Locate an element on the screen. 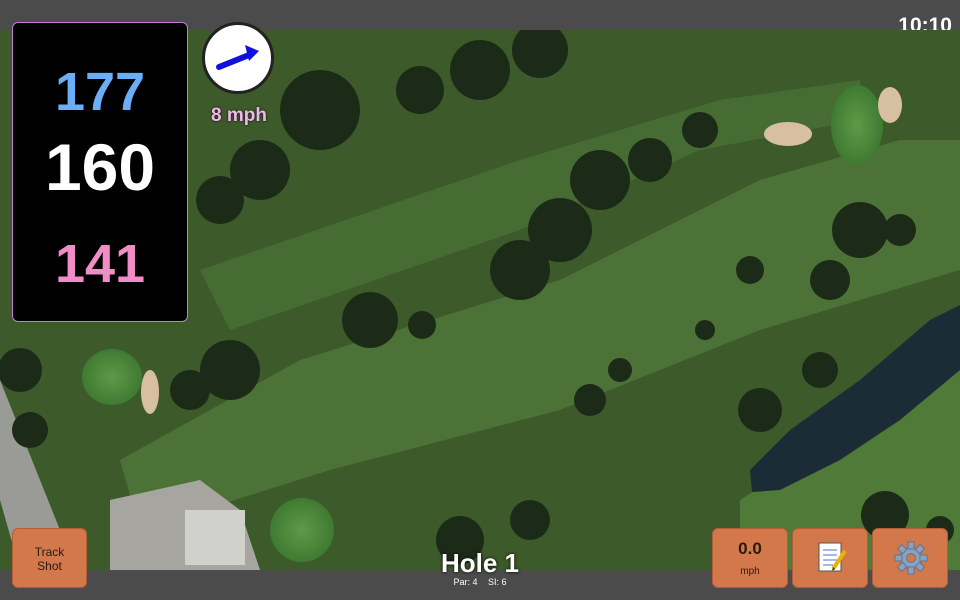  track-shot-button: Track Shot is located at coordinates (49, 558).